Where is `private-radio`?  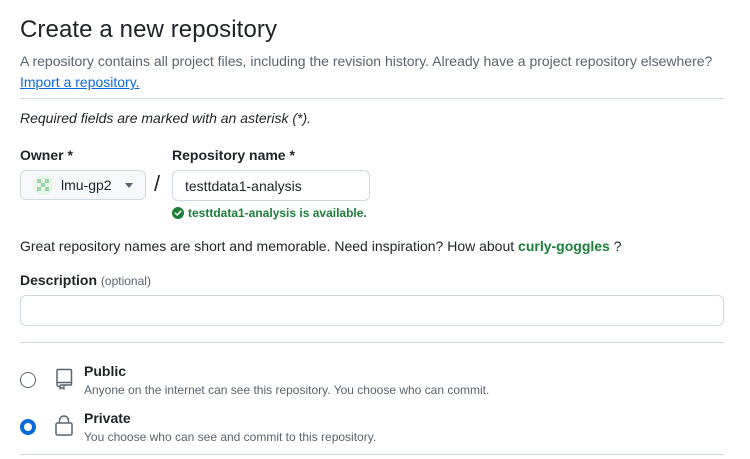
private-radio is located at coordinates (28, 427).